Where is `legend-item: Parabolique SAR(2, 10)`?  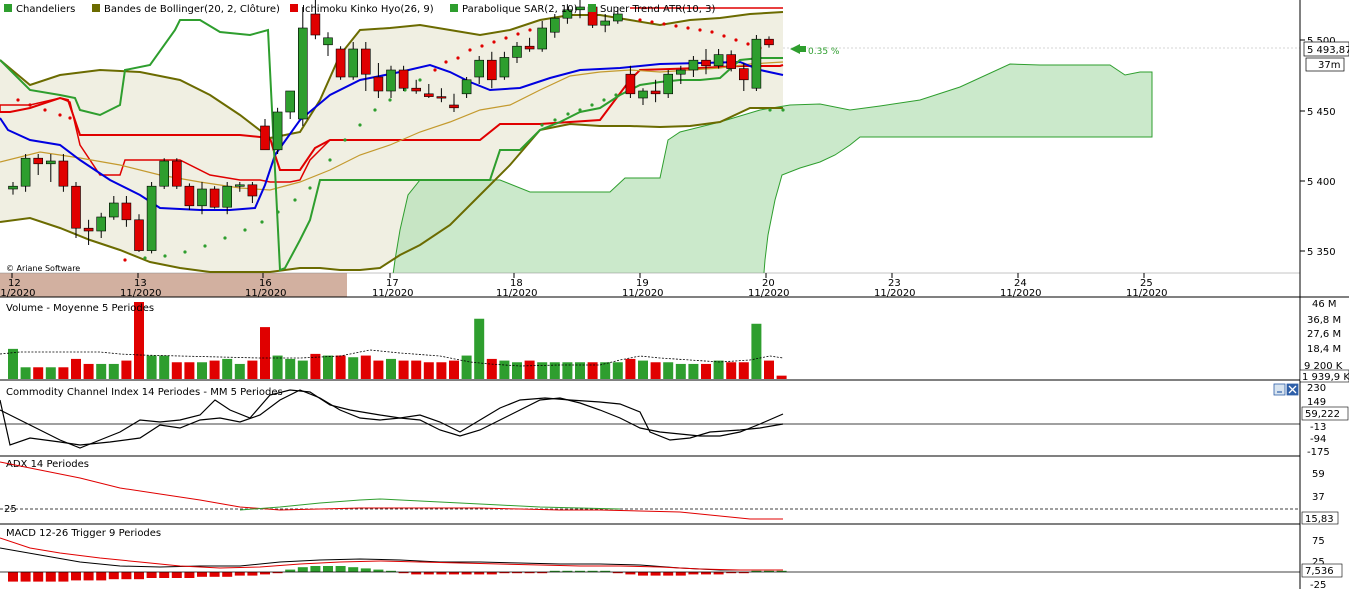
legend-item: Parabolique SAR(2, 10) is located at coordinates (520, 9).